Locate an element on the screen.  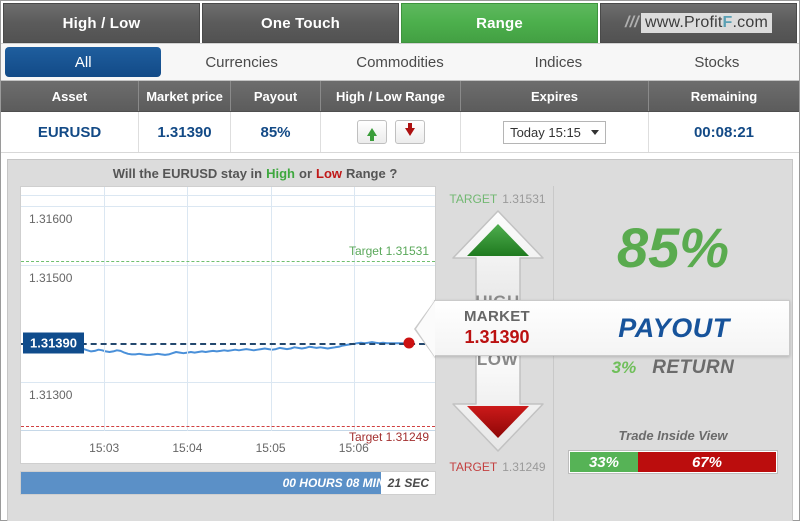
column-header-asset: Asset is located at coordinates (70, 96).